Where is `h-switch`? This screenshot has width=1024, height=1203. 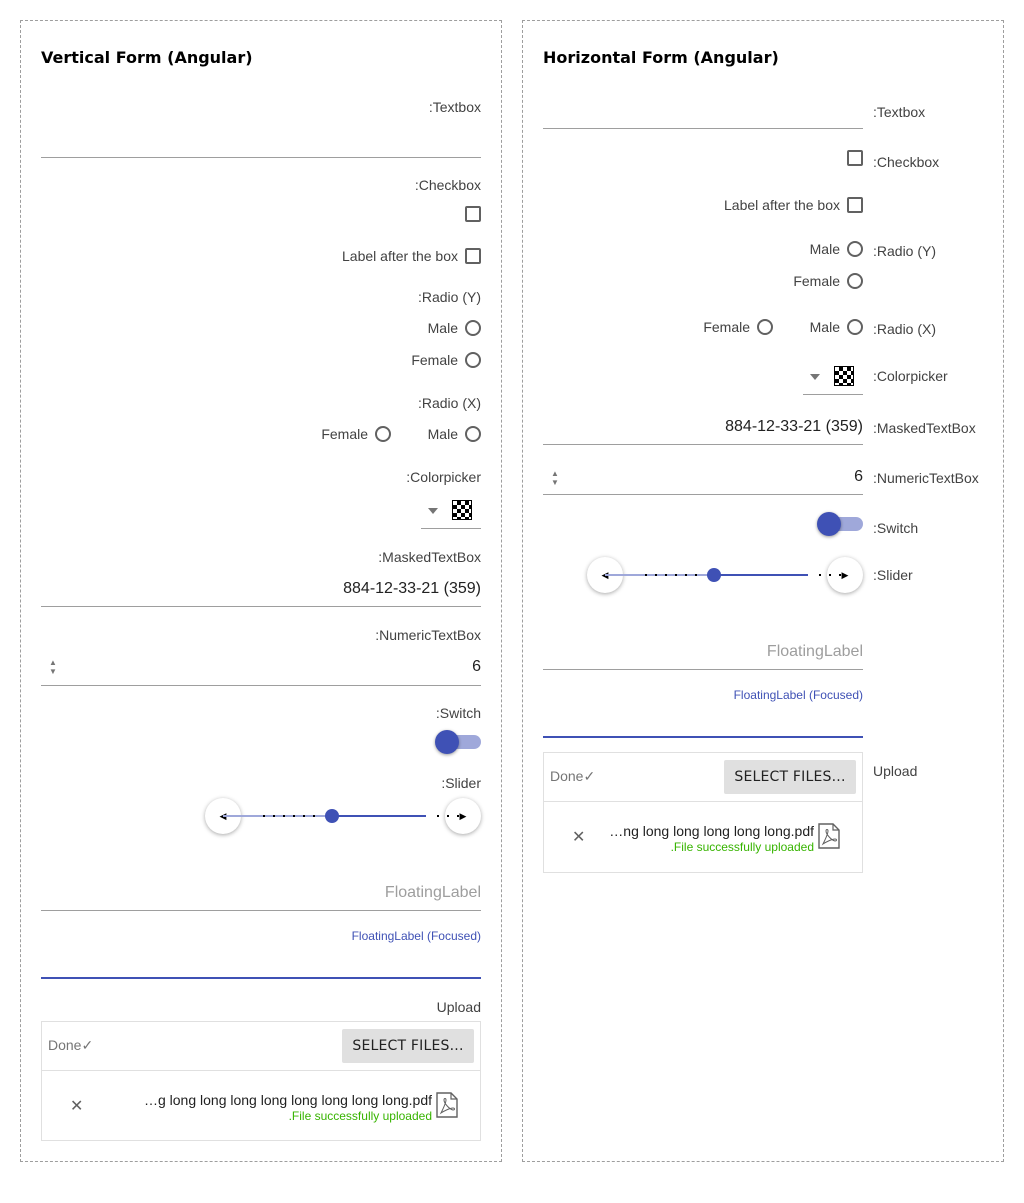
h-switch is located at coordinates (840, 524).